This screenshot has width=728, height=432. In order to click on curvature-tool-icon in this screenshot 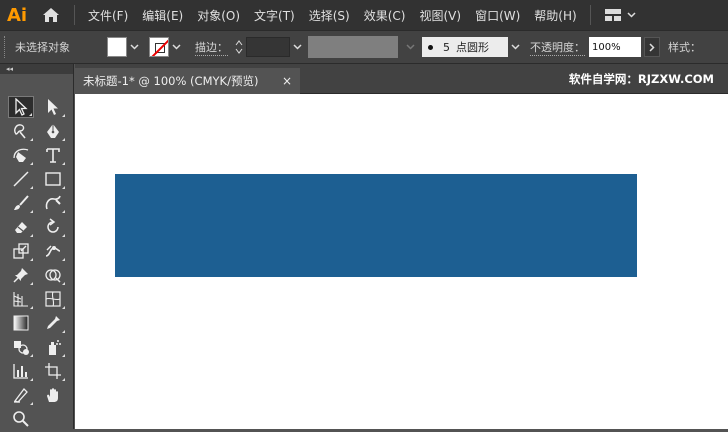, I will do `click(21, 155)`.